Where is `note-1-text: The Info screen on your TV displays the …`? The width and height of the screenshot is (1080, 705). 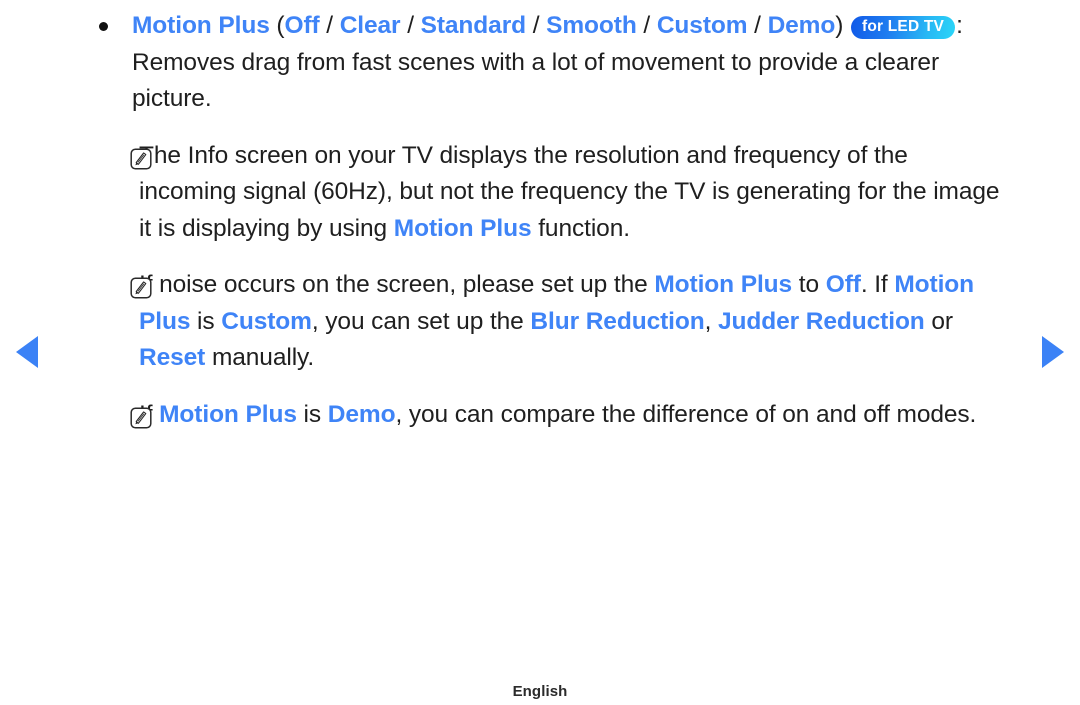 note-1-text: The Info screen on your TV displays the … is located at coordinates (570, 193).